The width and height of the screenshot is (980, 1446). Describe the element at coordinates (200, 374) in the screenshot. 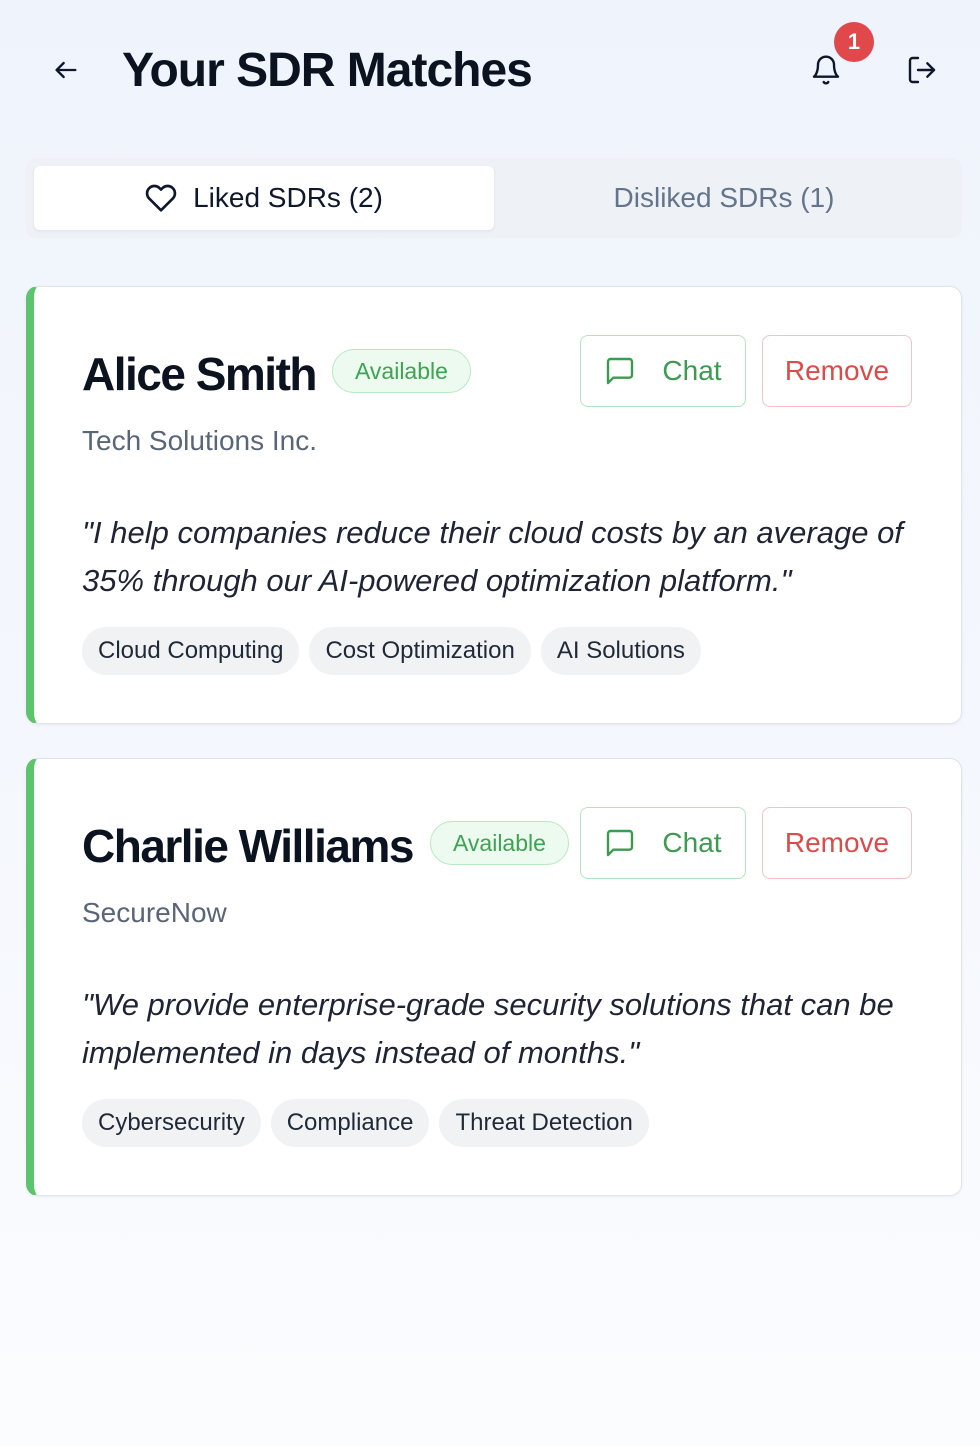

I see `sdr-name: Alice Smith` at that location.